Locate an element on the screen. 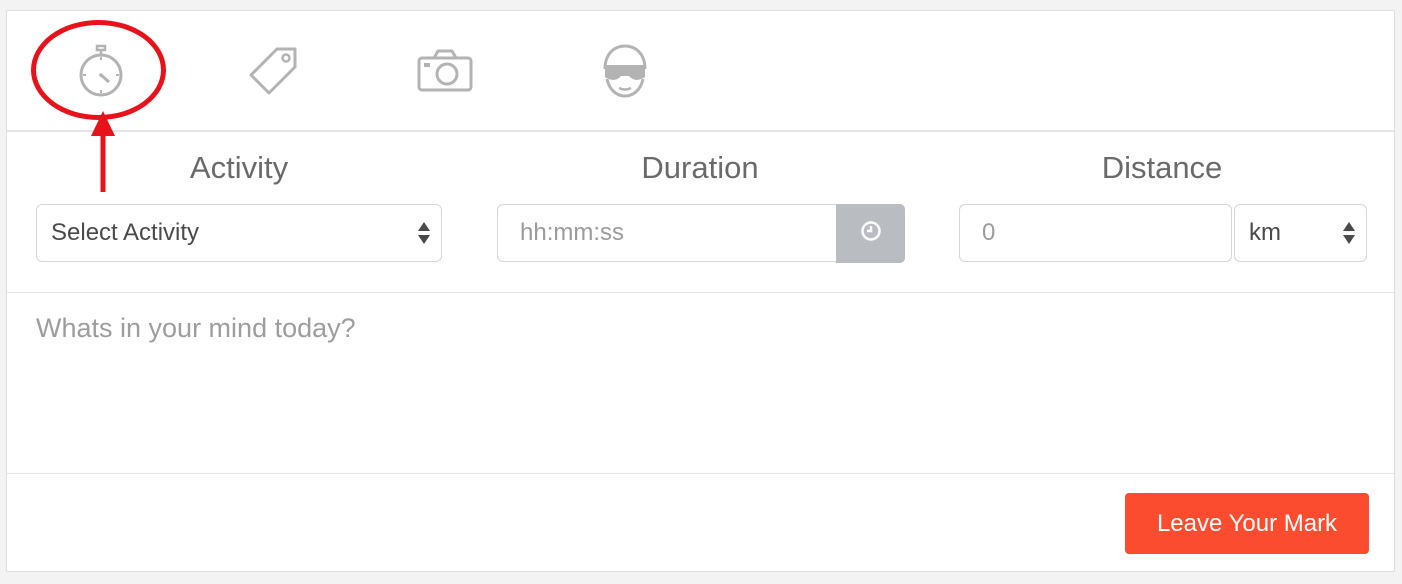  tab-activity is located at coordinates (101, 71).